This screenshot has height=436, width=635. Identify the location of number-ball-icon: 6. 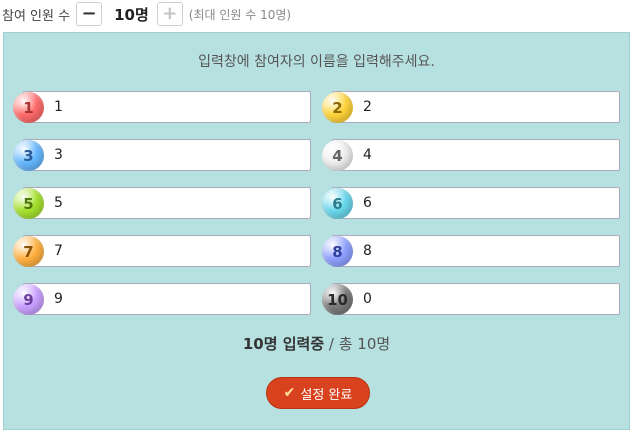
(337, 203).